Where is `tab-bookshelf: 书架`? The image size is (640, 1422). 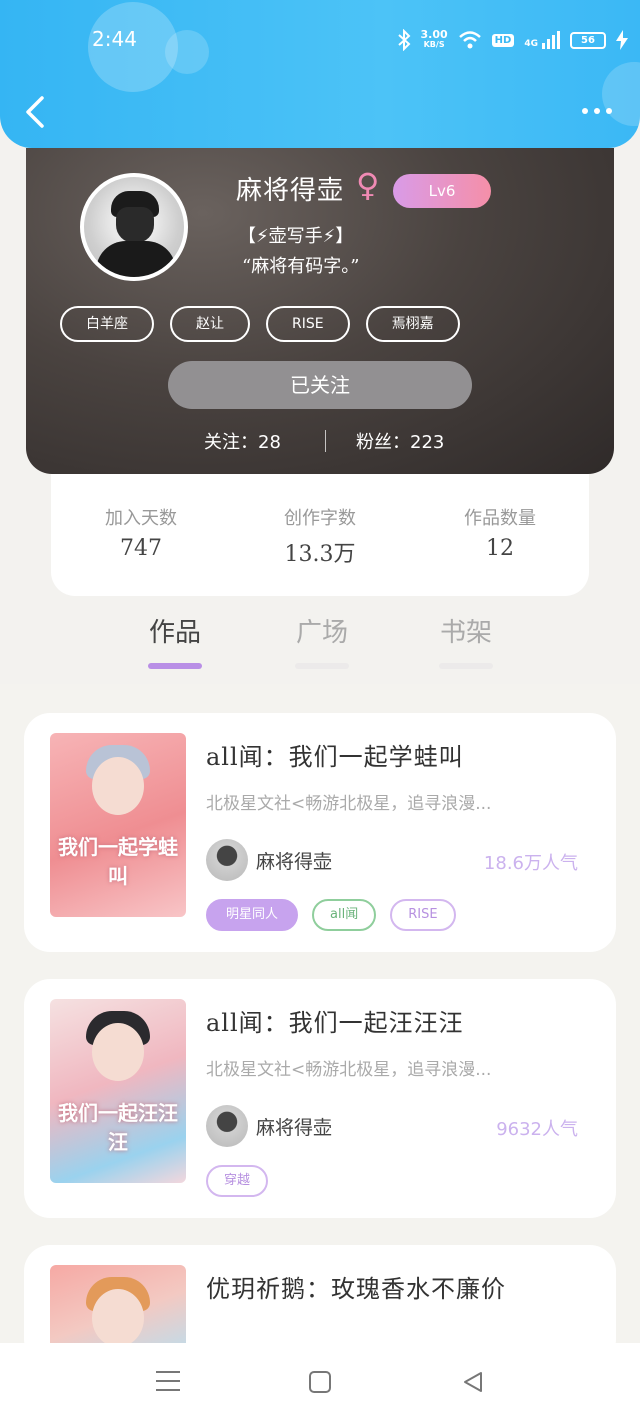 tab-bookshelf: 书架 is located at coordinates (466, 640).